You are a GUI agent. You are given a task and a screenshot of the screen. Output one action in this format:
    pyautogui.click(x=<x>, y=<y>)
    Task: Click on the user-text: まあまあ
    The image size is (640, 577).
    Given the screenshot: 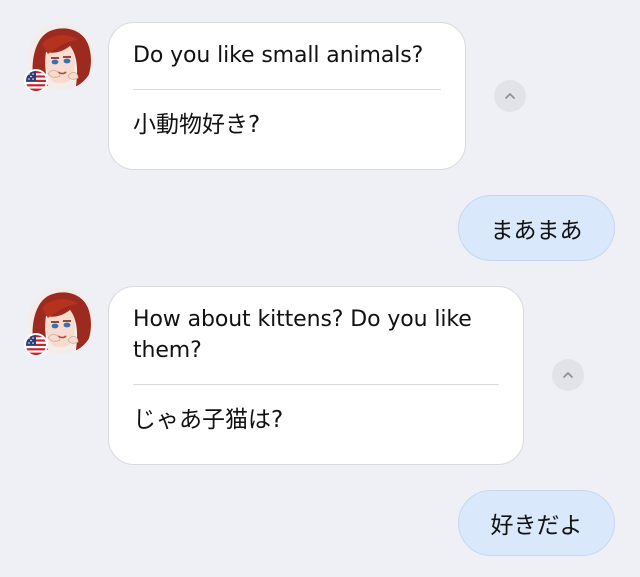 What is the action you would take?
    pyautogui.click(x=536, y=231)
    